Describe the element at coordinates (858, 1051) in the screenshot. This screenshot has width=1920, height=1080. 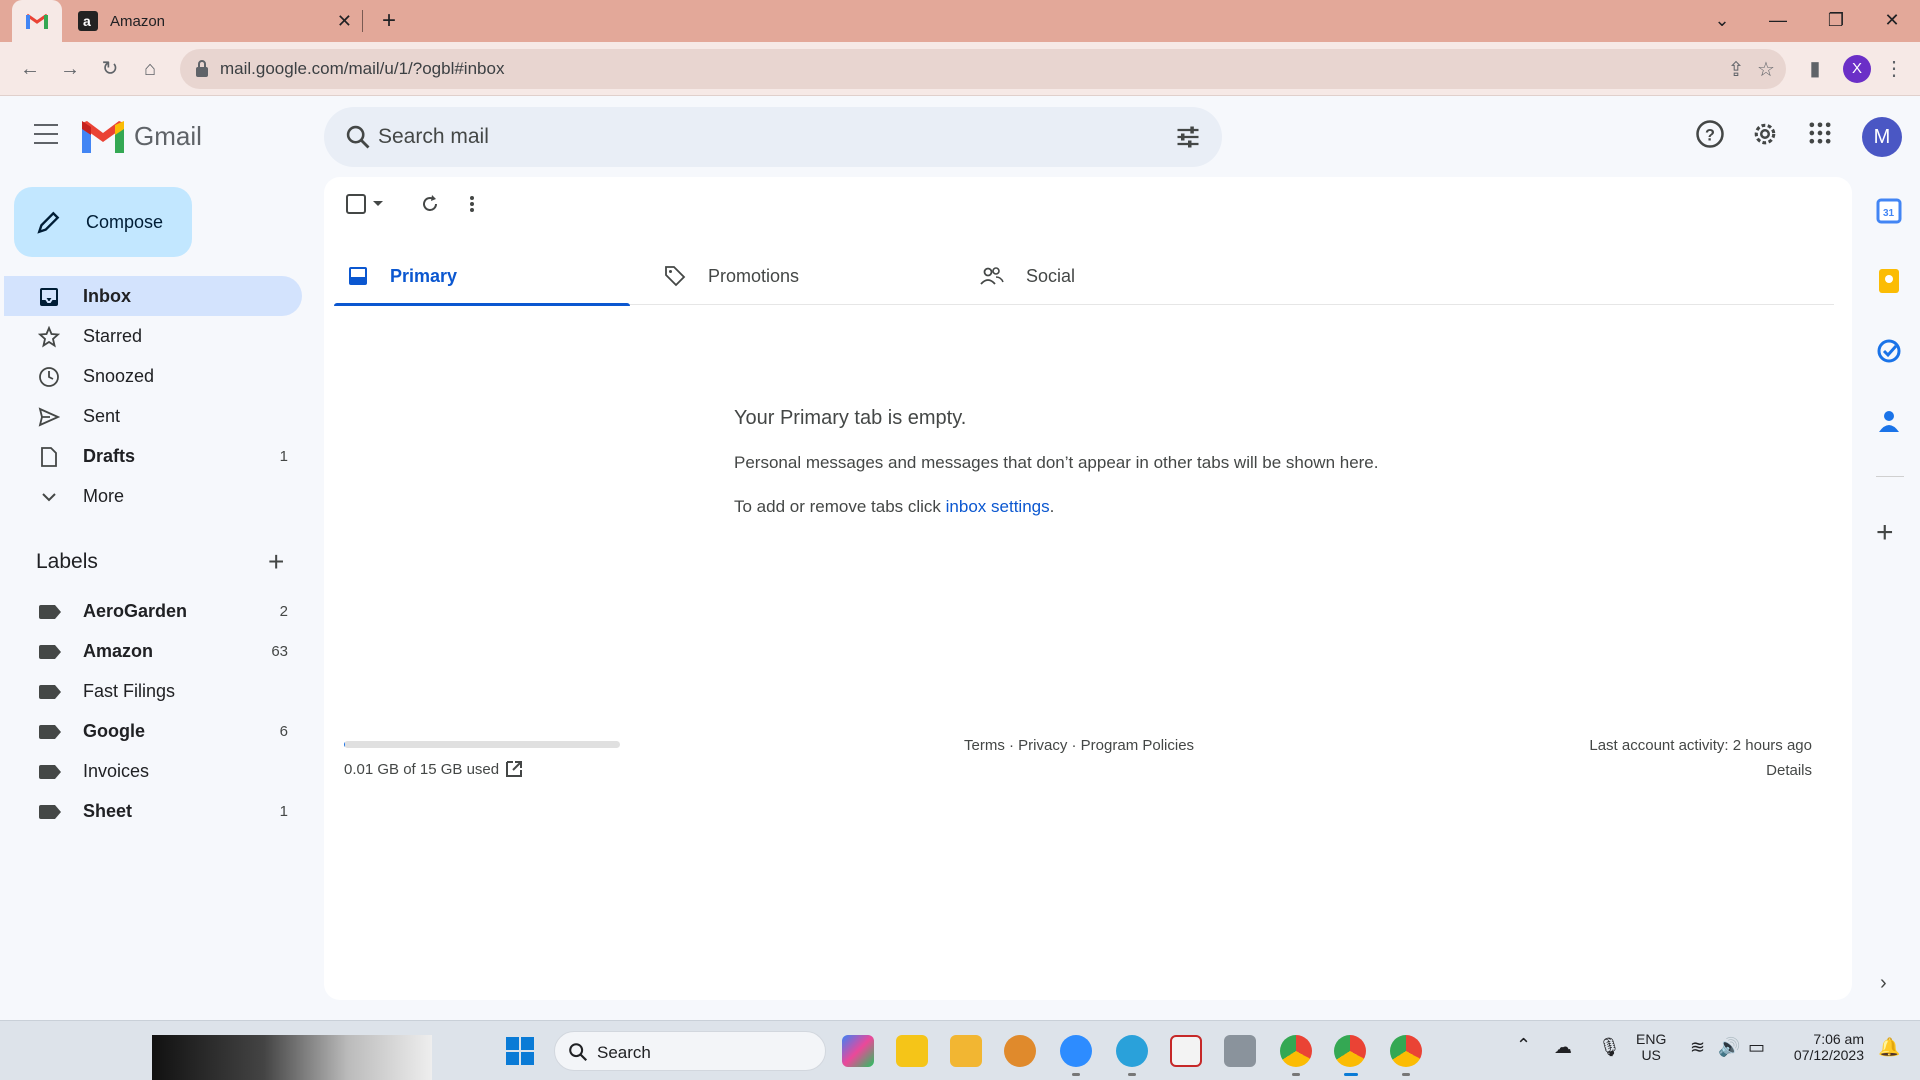
I see `copilot-app-icon` at that location.